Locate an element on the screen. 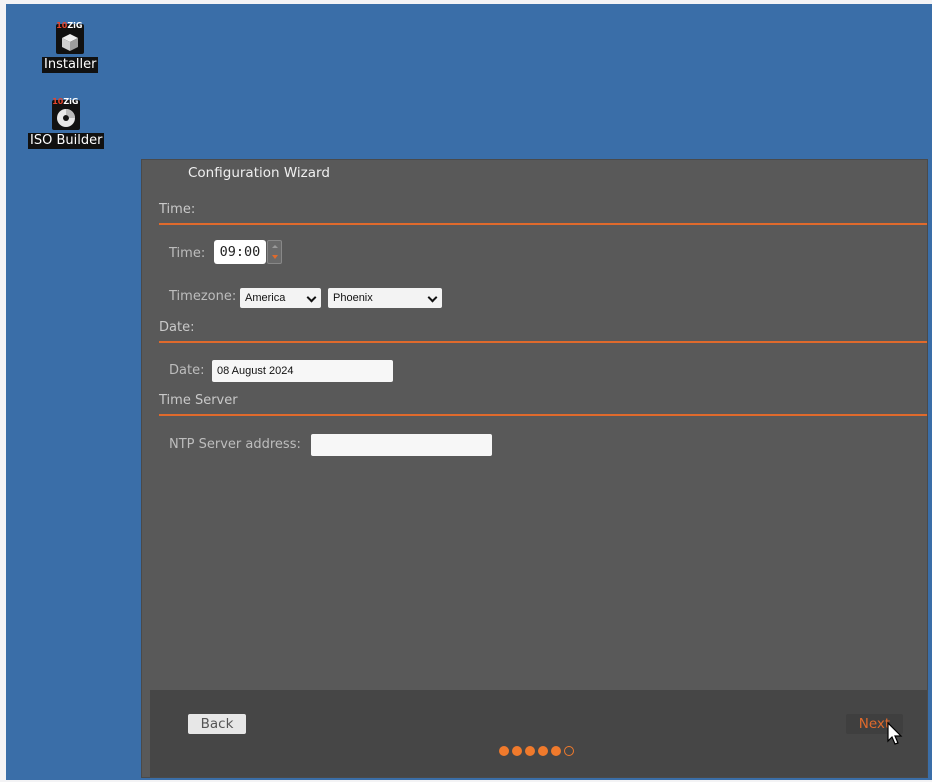  section-title-date: Date: is located at coordinates (177, 327).